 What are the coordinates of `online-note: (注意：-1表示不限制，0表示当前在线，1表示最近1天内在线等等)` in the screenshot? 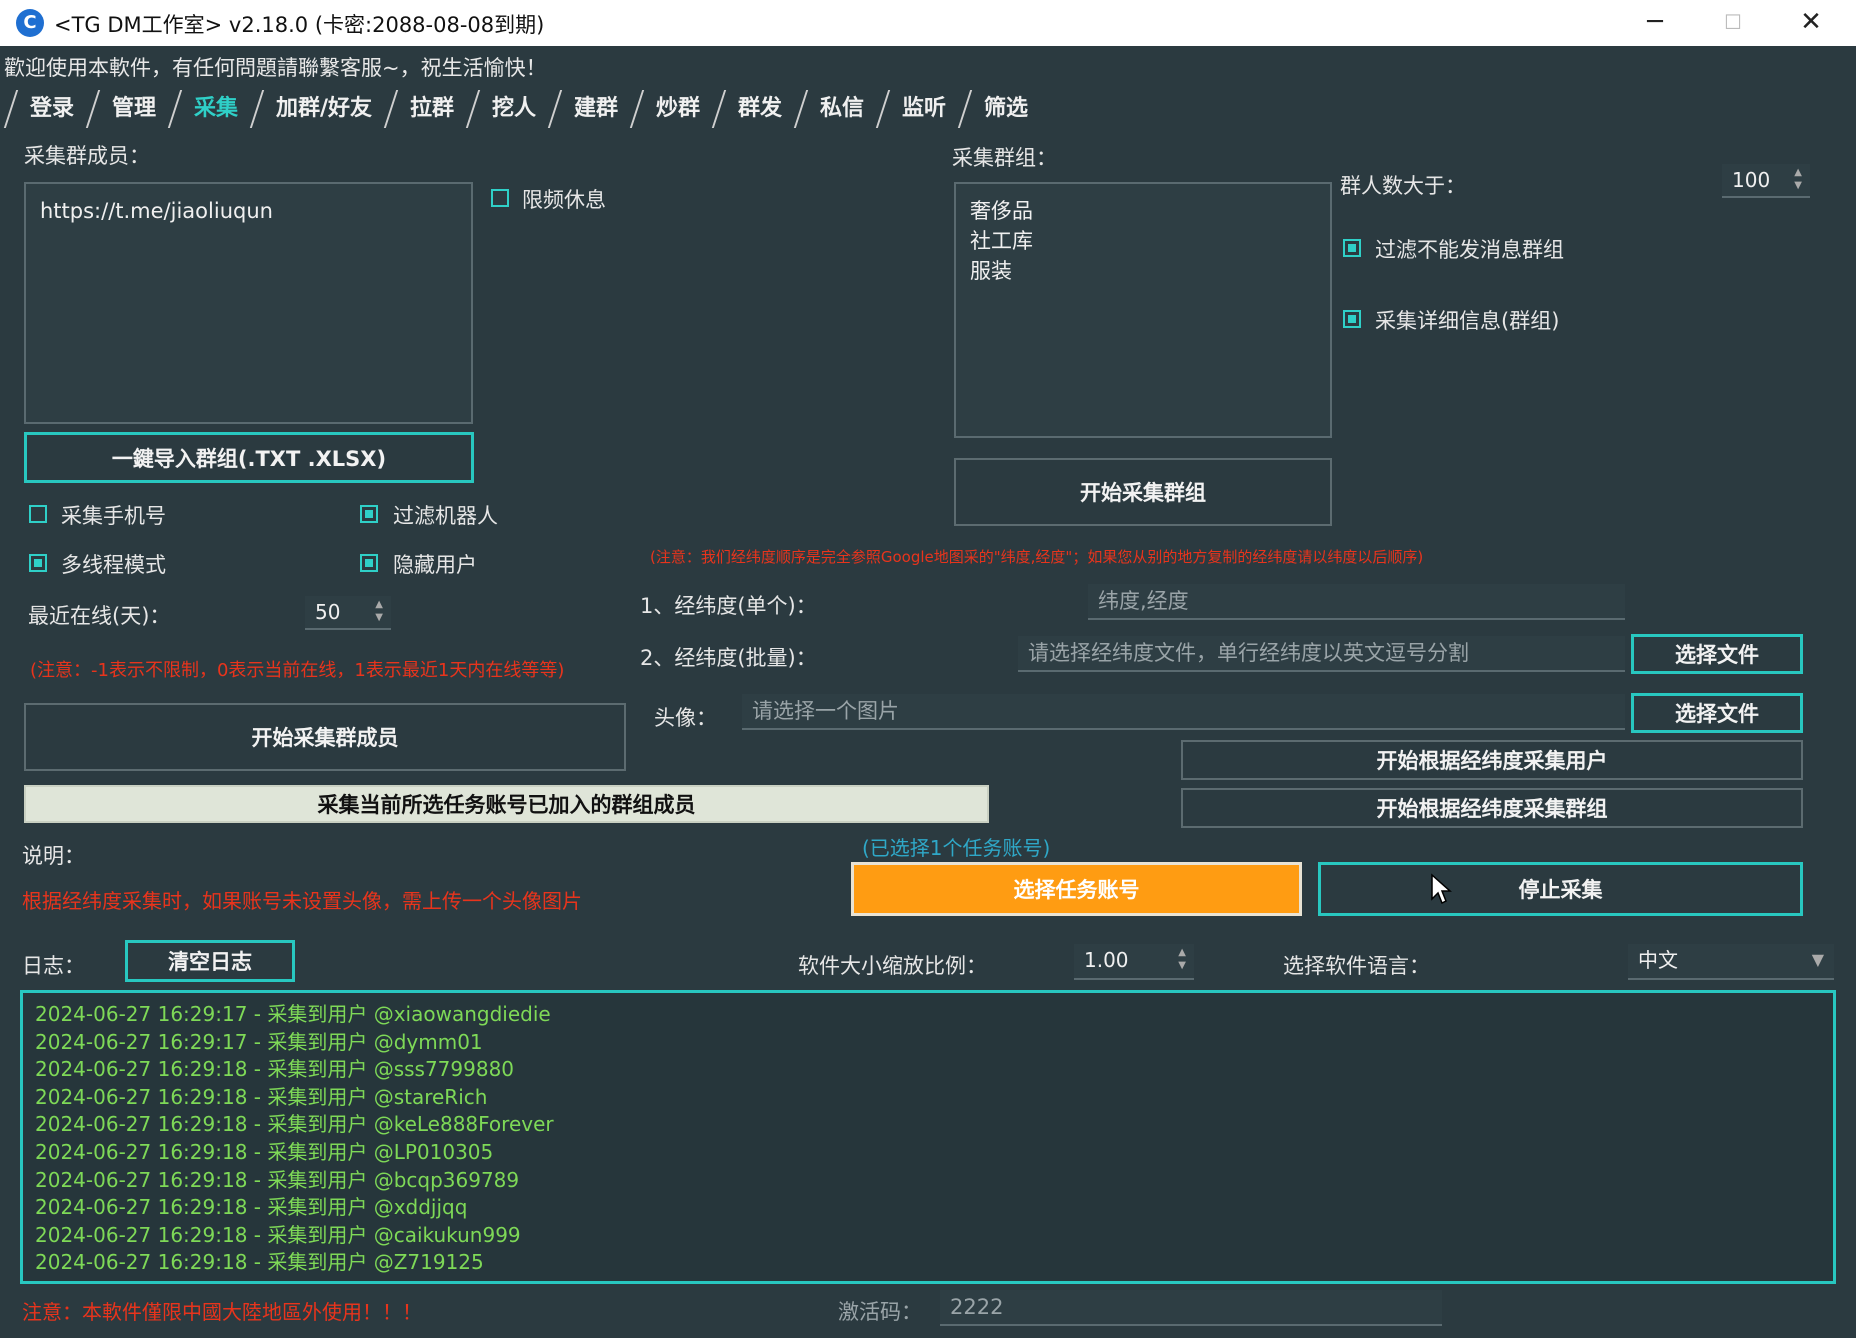 It's located at (297, 670).